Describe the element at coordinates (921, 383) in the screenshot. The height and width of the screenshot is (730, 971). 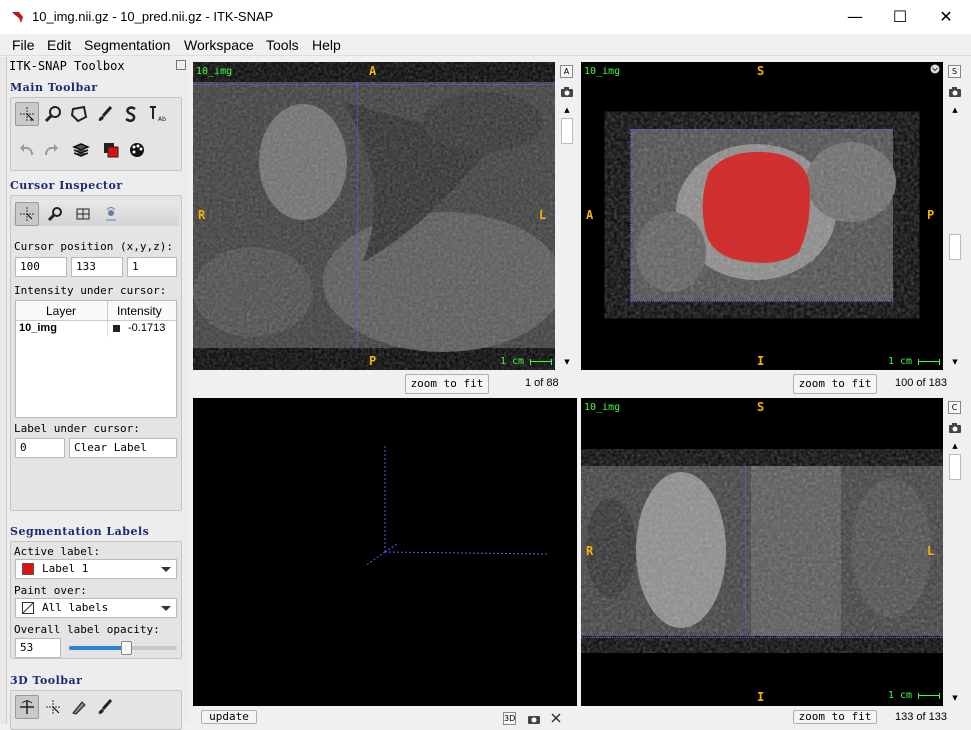
I see `sagittal-slice-count: 100 of 183` at that location.